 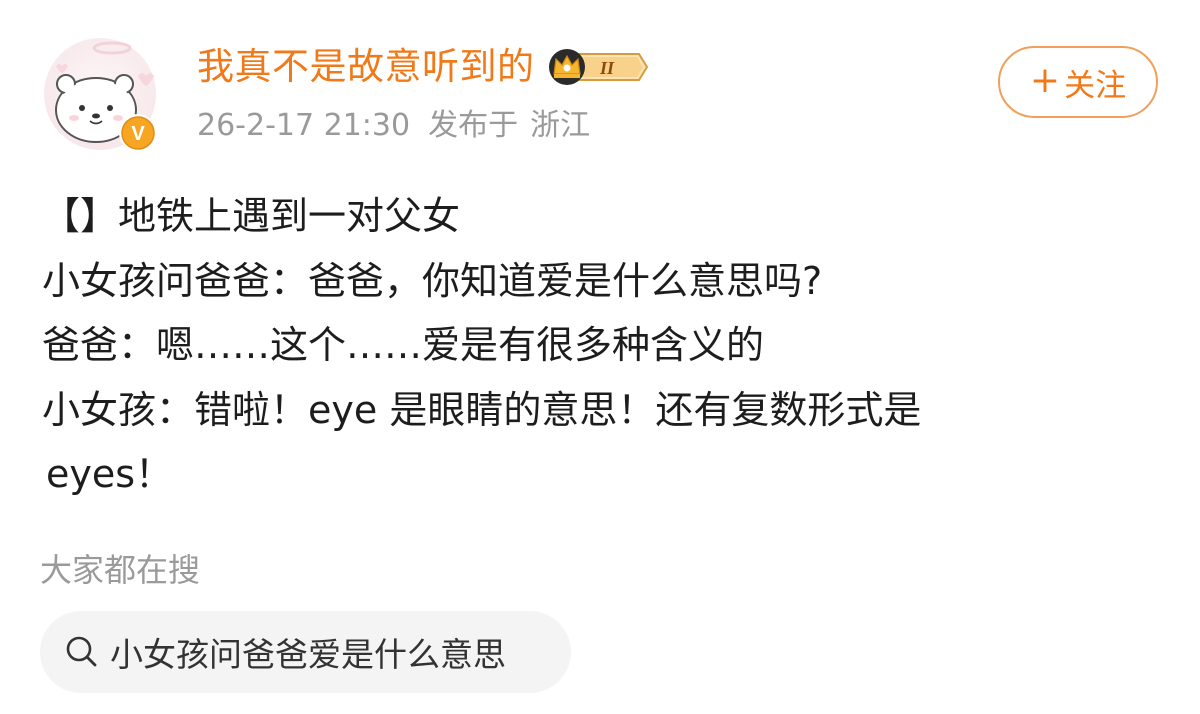 What do you see at coordinates (1045, 80) in the screenshot?
I see `plus-icon: +` at bounding box center [1045, 80].